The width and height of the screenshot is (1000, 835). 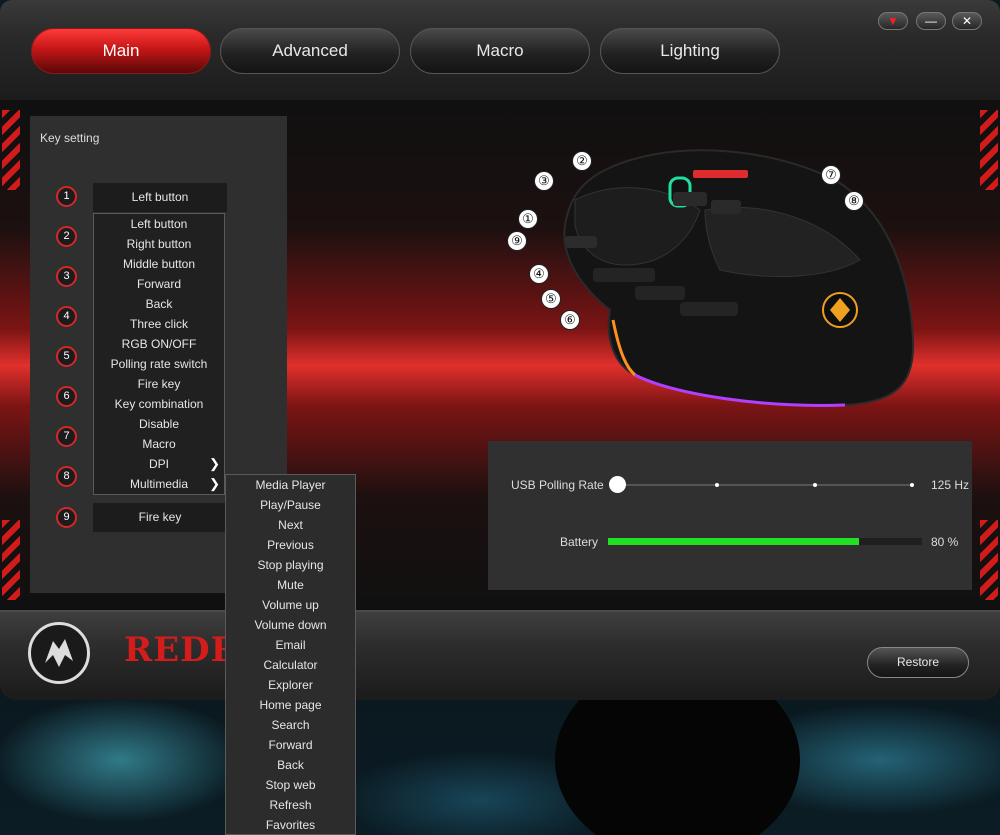 What do you see at coordinates (159, 424) in the screenshot?
I see `dropdown-item: Disable` at bounding box center [159, 424].